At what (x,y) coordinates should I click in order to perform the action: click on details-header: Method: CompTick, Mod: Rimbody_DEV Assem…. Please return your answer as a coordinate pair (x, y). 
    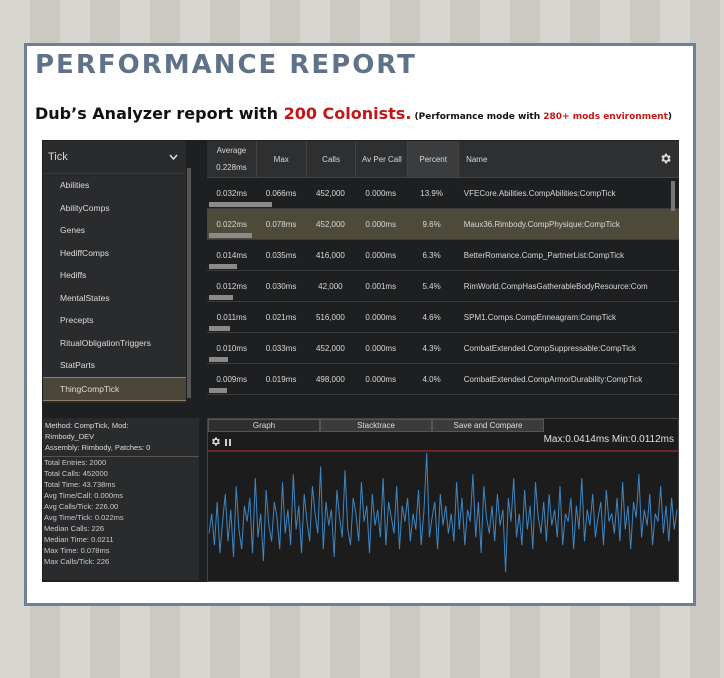
    Looking at the image, I should click on (121, 437).